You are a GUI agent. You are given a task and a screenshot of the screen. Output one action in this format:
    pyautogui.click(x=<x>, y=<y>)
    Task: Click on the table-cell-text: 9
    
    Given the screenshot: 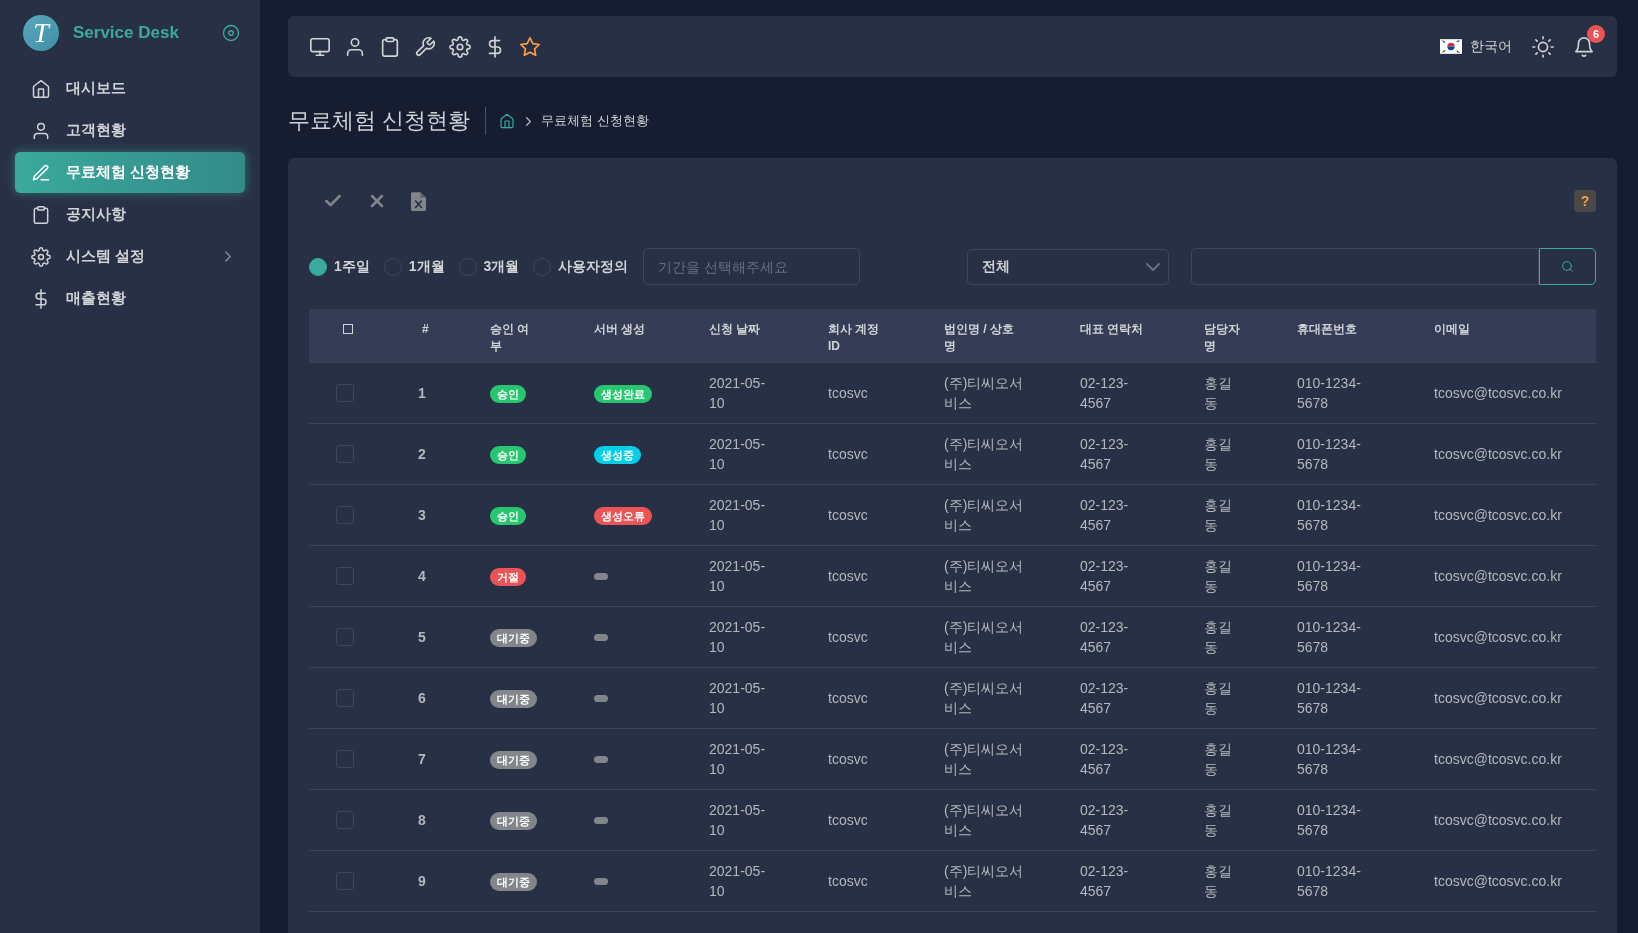 What is the action you would take?
    pyautogui.click(x=422, y=881)
    